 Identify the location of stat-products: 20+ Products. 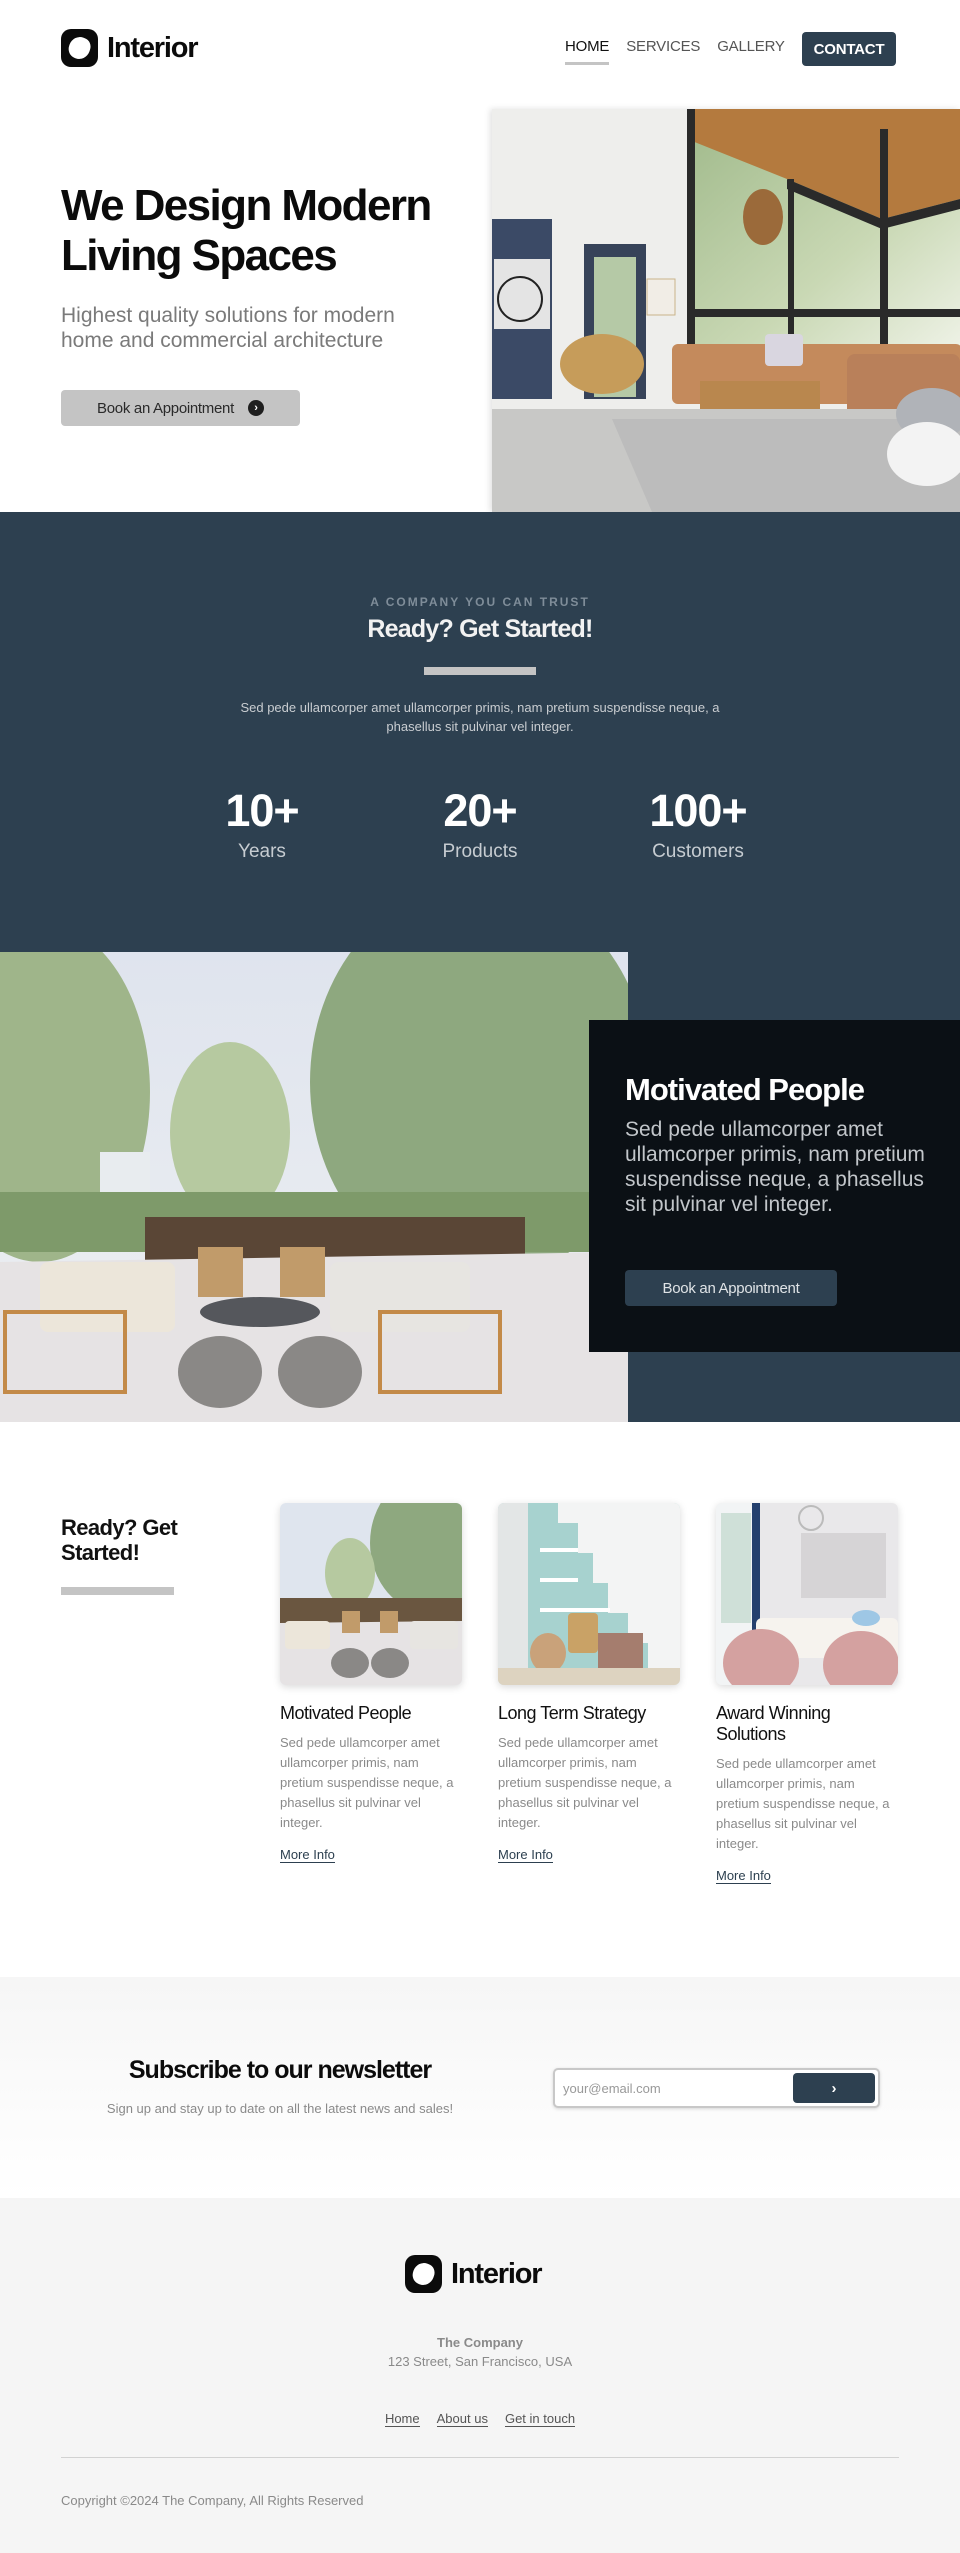
(480, 824).